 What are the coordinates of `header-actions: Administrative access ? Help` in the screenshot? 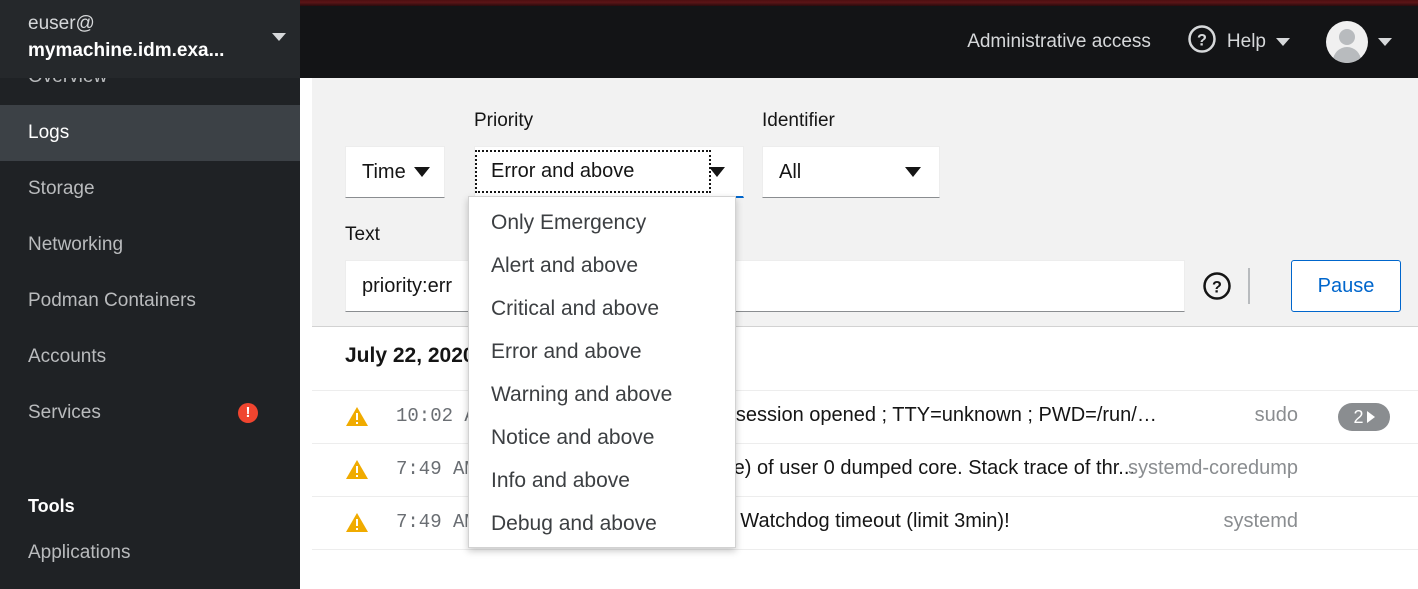 It's located at (1179, 42).